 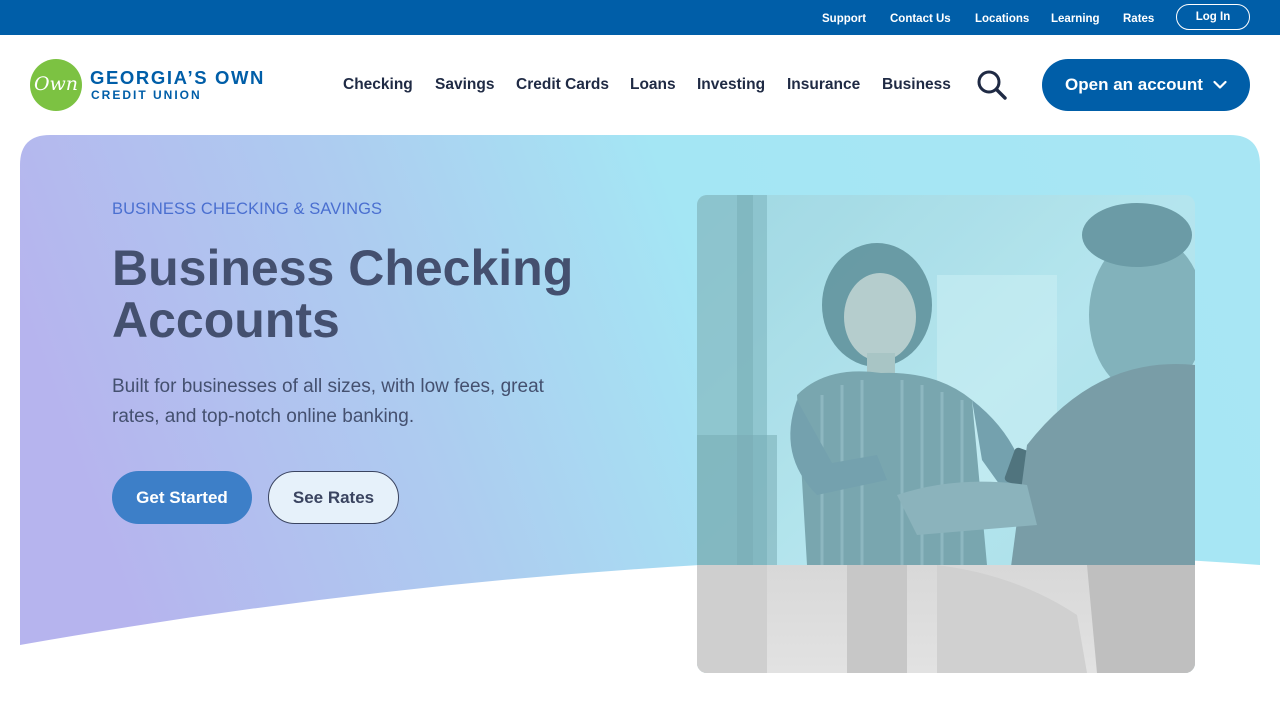 I want to click on nav-item-credit-cards: Credit Cards, so click(x=562, y=85).